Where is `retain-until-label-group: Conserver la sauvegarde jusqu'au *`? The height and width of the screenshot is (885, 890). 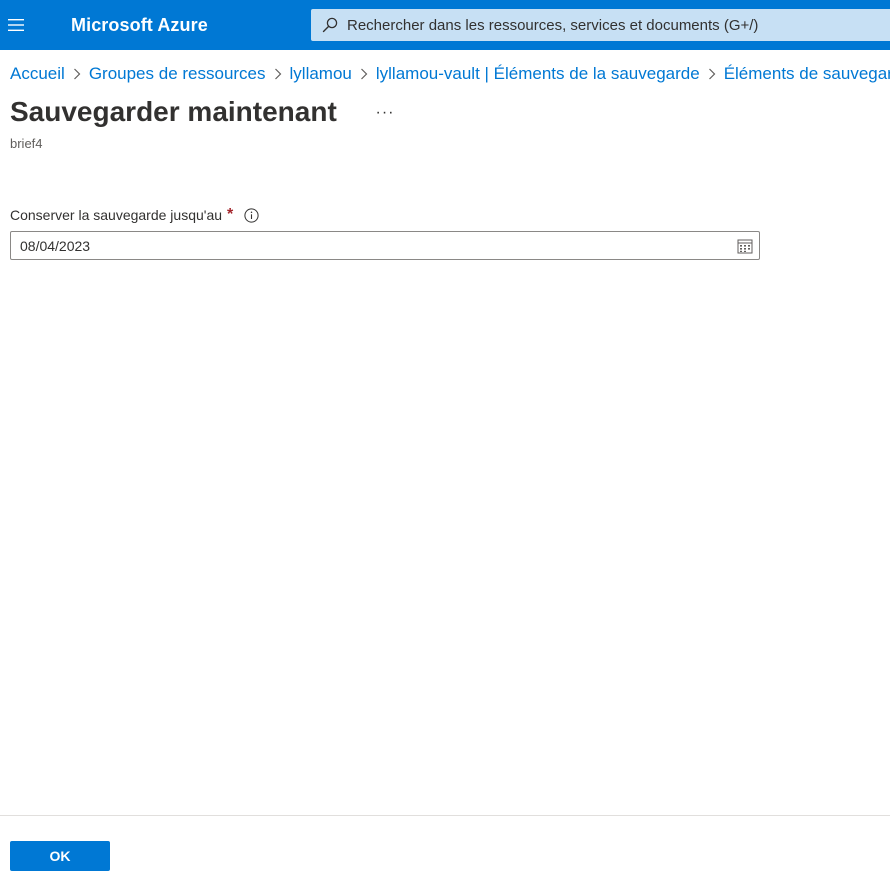 retain-until-label-group: Conserver la sauvegarde jusqu'au * is located at coordinates (134, 215).